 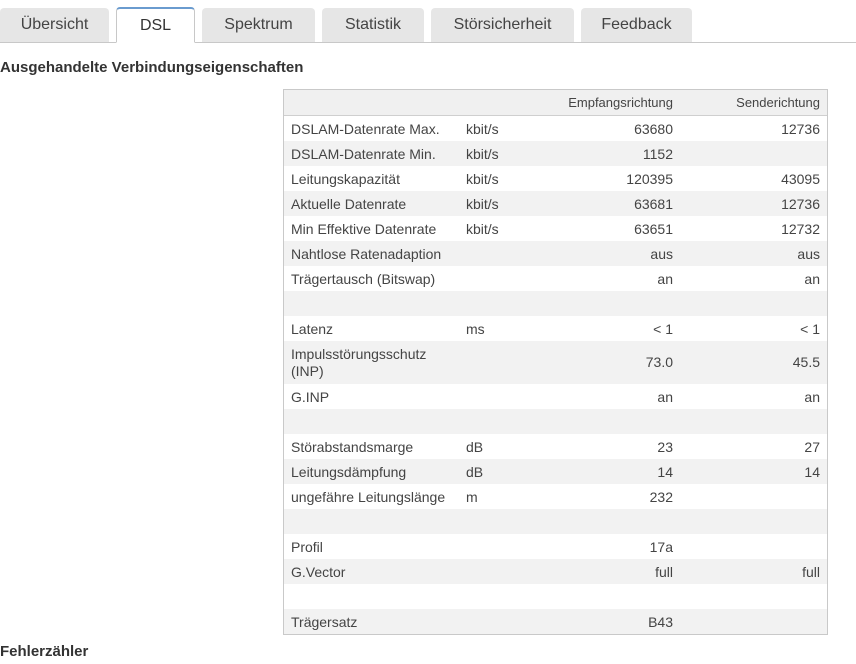 I want to click on tab-uebersicht: Übersicht, so click(x=54, y=25).